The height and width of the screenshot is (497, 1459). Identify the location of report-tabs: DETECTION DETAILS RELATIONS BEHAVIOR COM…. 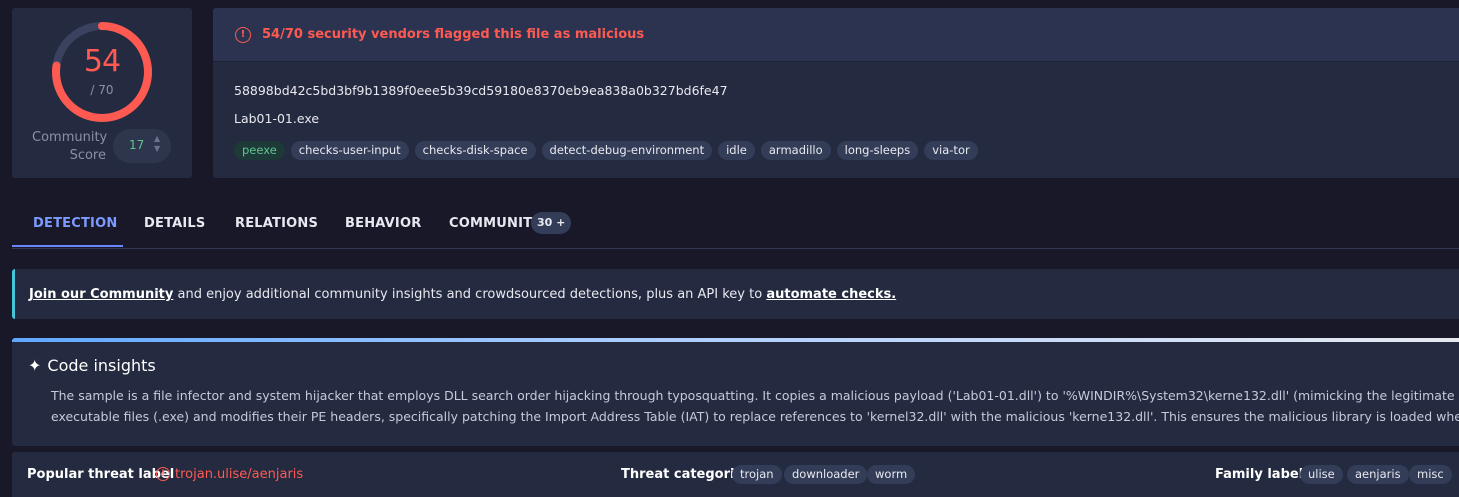
(735, 224).